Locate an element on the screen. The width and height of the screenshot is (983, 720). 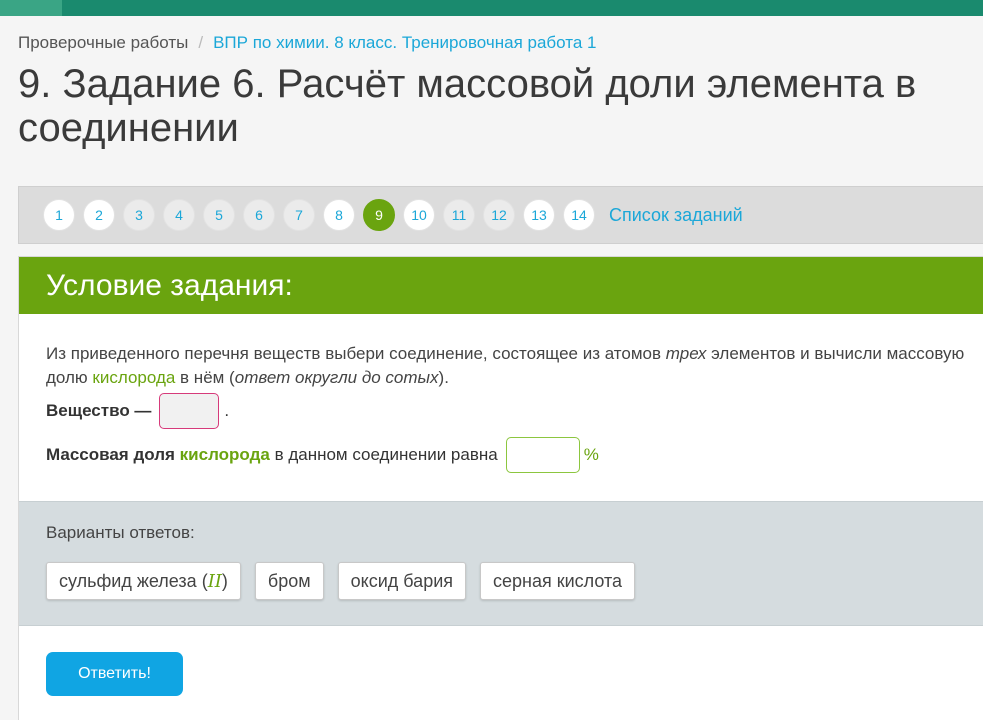
page-button-2: 2 is located at coordinates (99, 215).